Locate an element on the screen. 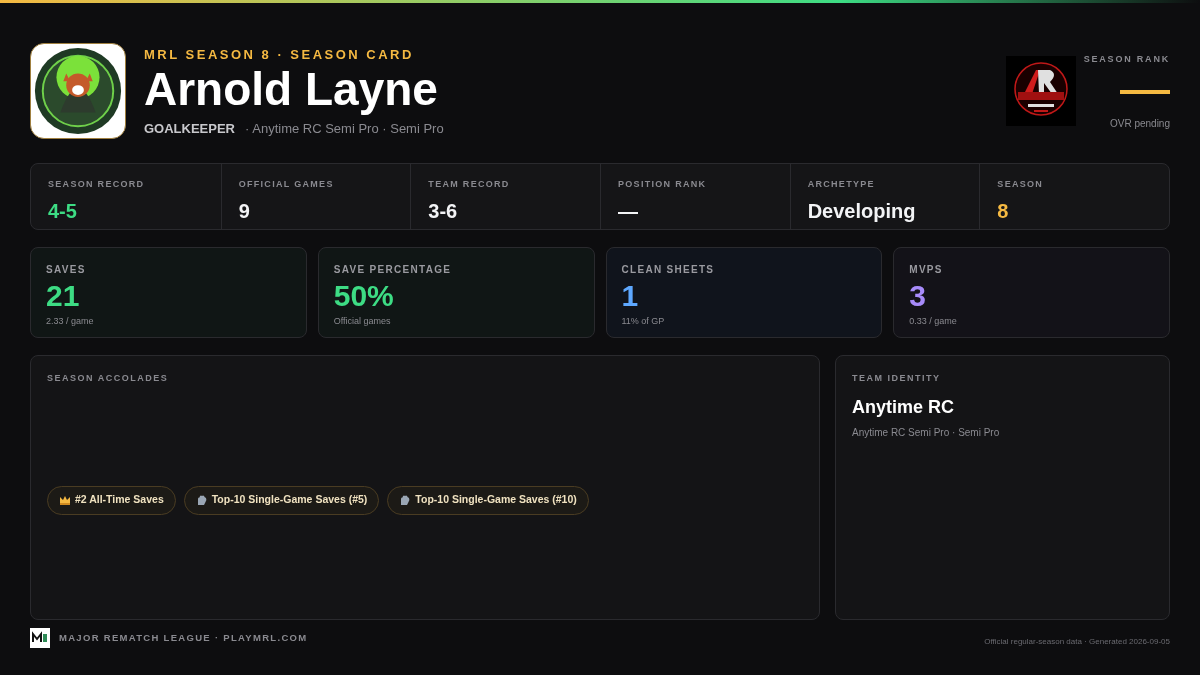  season-rank-label: SEASON RANK is located at coordinates (1126, 59).